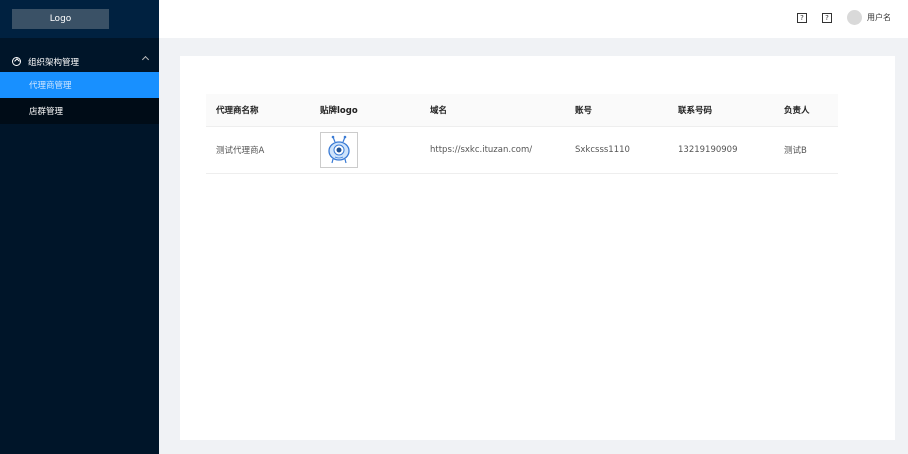  What do you see at coordinates (695, 111) in the screenshot?
I see `column-header: 联系号码` at bounding box center [695, 111].